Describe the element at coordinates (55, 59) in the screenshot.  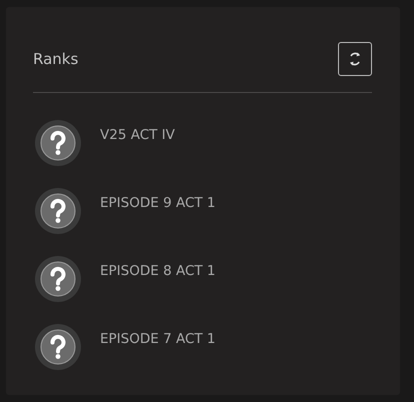
I see `panel-title: Ranks` at that location.